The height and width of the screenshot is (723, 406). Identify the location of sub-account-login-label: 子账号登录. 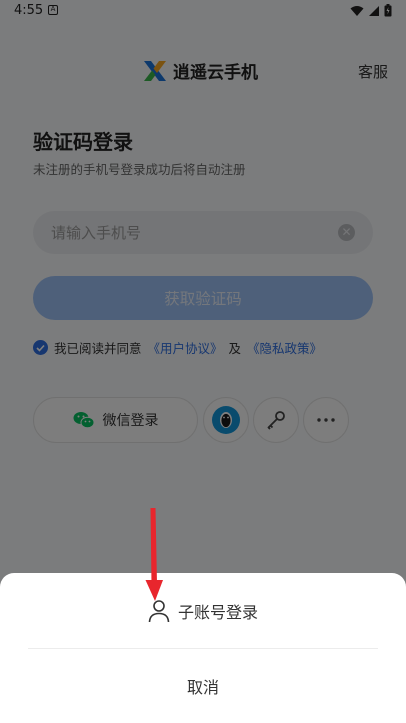
(217, 612).